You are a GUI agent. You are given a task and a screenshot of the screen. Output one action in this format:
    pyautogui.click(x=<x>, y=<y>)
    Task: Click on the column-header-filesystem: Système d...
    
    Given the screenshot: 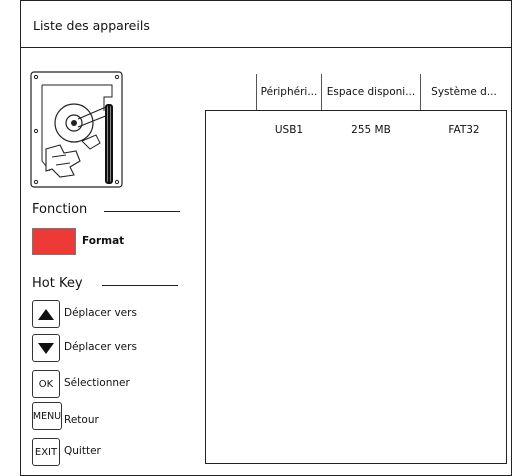 What is the action you would take?
    pyautogui.click(x=464, y=92)
    